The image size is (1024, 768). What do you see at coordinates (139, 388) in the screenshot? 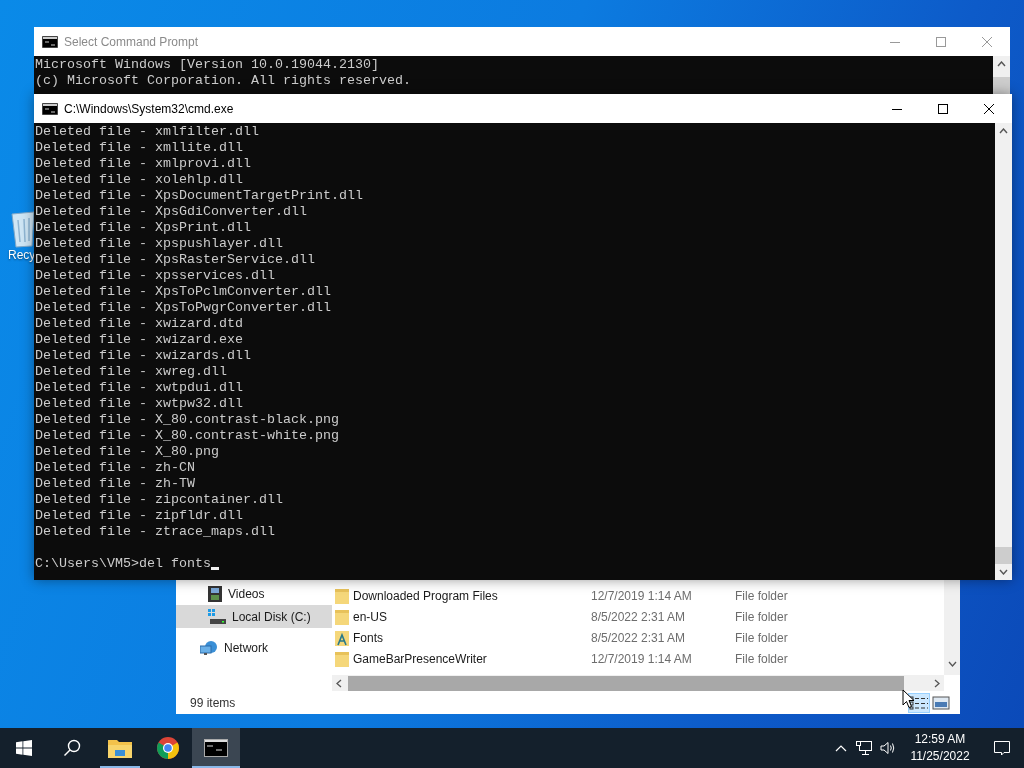
I see `console-line: Deleted file - xwtpdui.dll` at bounding box center [139, 388].